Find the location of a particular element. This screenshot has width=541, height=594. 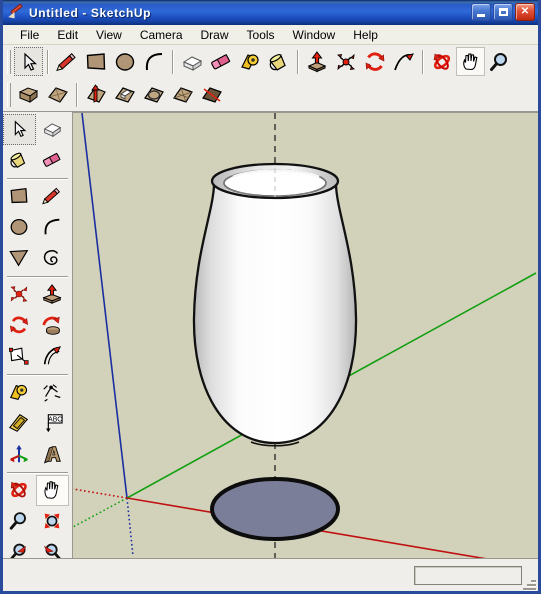

arrow-cursor-icon is located at coordinates (20, 130).